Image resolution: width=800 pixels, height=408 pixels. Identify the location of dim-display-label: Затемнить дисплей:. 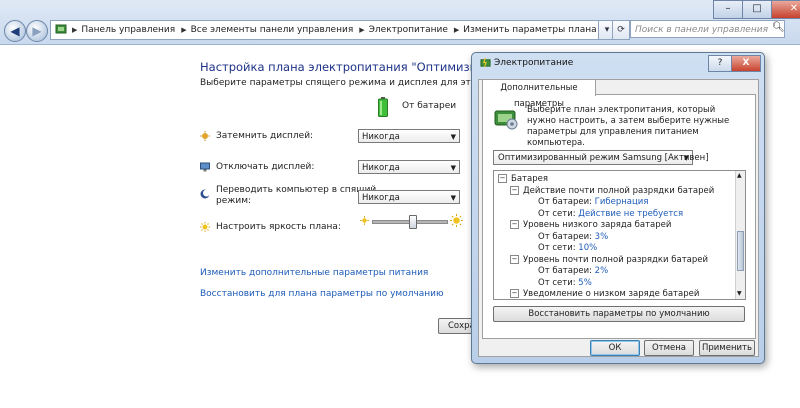
(265, 136).